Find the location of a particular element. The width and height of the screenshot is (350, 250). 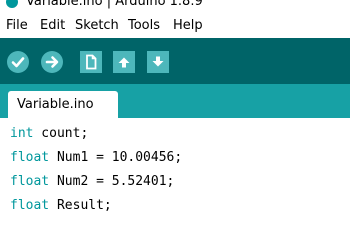

new-button is located at coordinates (91, 62).